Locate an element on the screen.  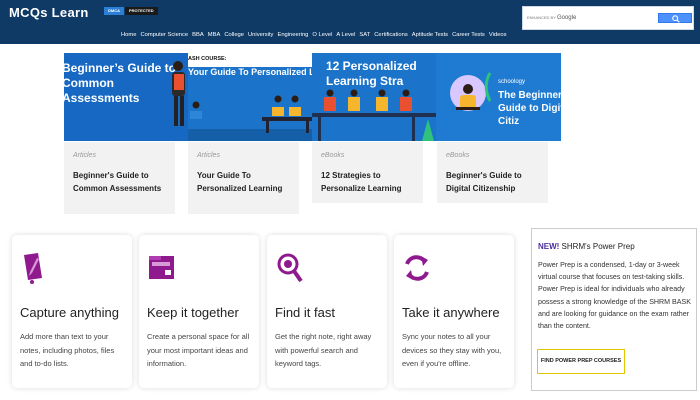
banner-panel-title: Beginner’s Guide to Common Assessments is located at coordinates (120, 83).